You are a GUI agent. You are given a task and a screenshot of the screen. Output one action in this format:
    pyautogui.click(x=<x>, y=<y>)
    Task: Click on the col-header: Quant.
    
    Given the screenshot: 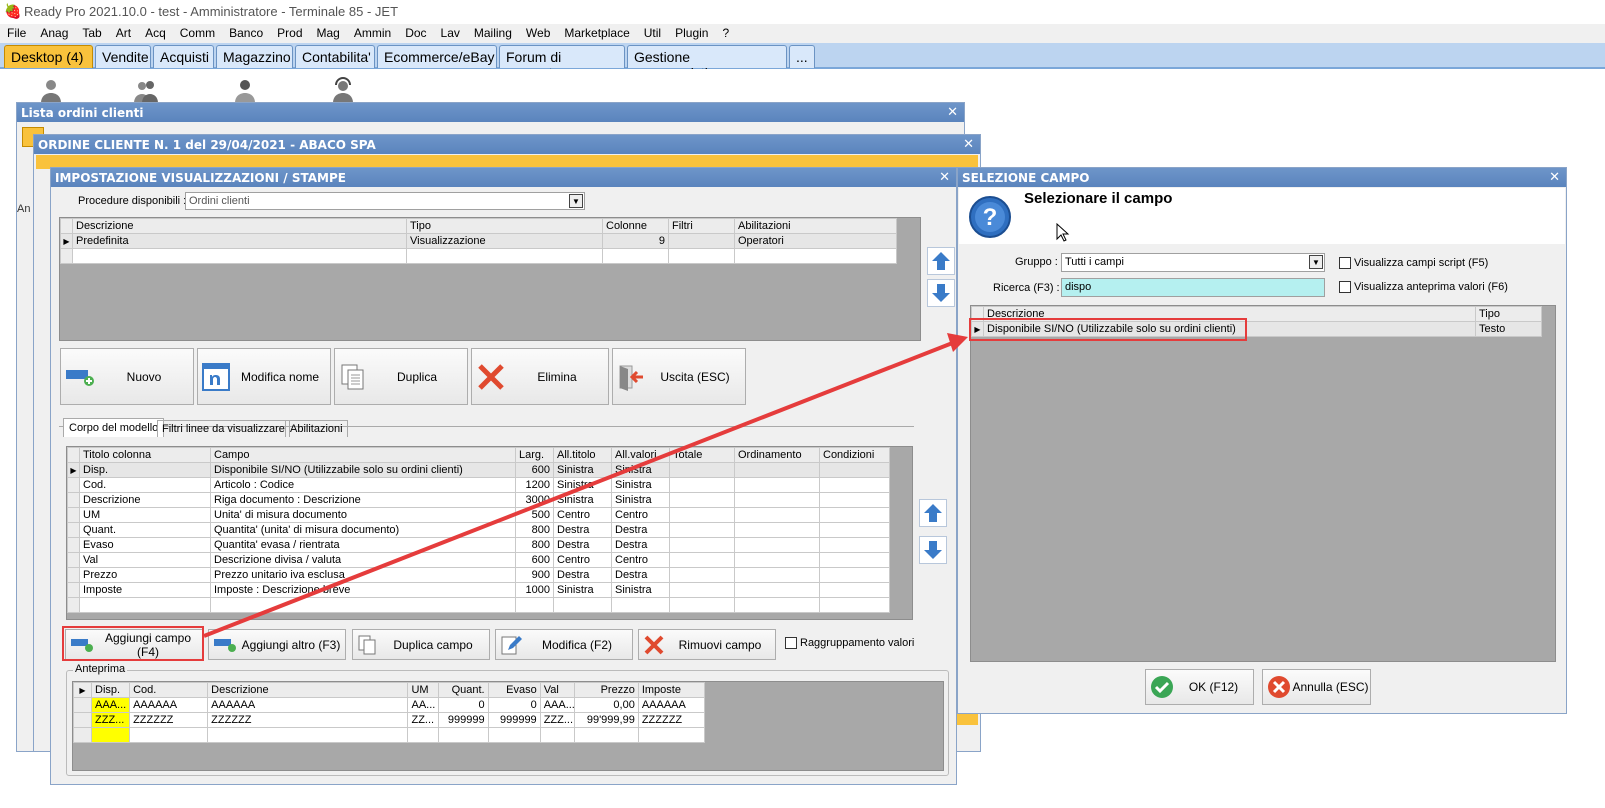 What is the action you would take?
    pyautogui.click(x=463, y=690)
    